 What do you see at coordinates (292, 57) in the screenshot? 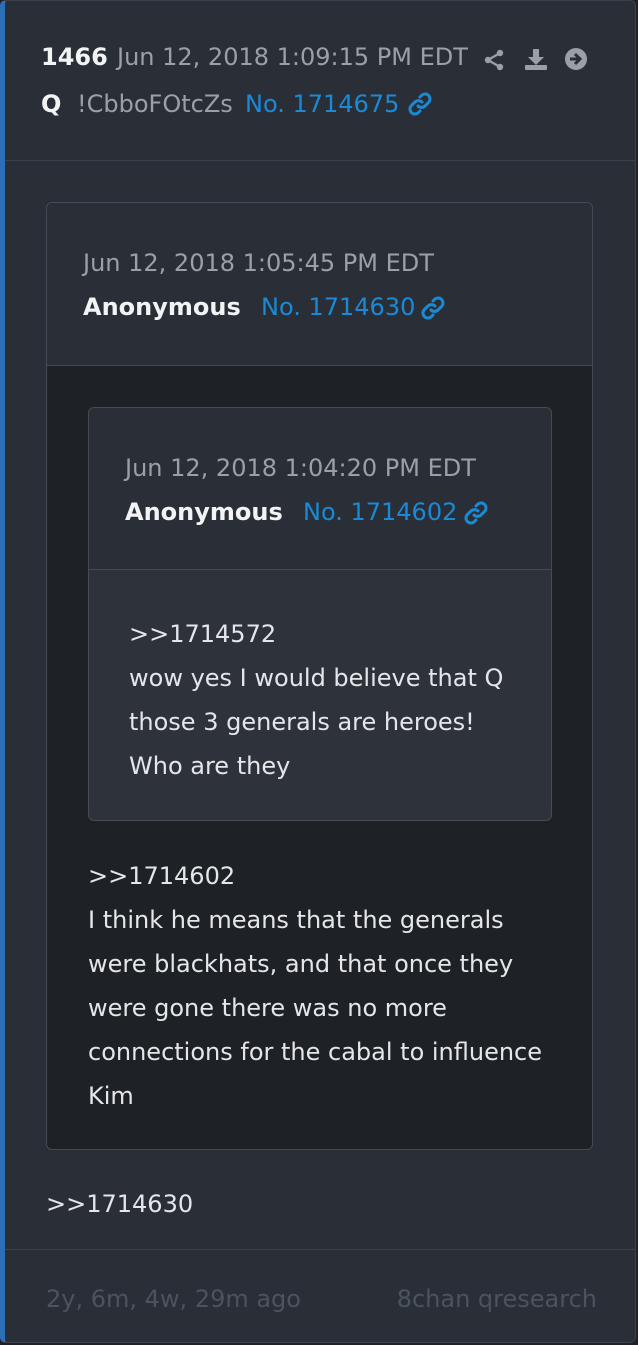
I see `post-datetime: Jun 12, 2018 1:09:15 PM EDT` at bounding box center [292, 57].